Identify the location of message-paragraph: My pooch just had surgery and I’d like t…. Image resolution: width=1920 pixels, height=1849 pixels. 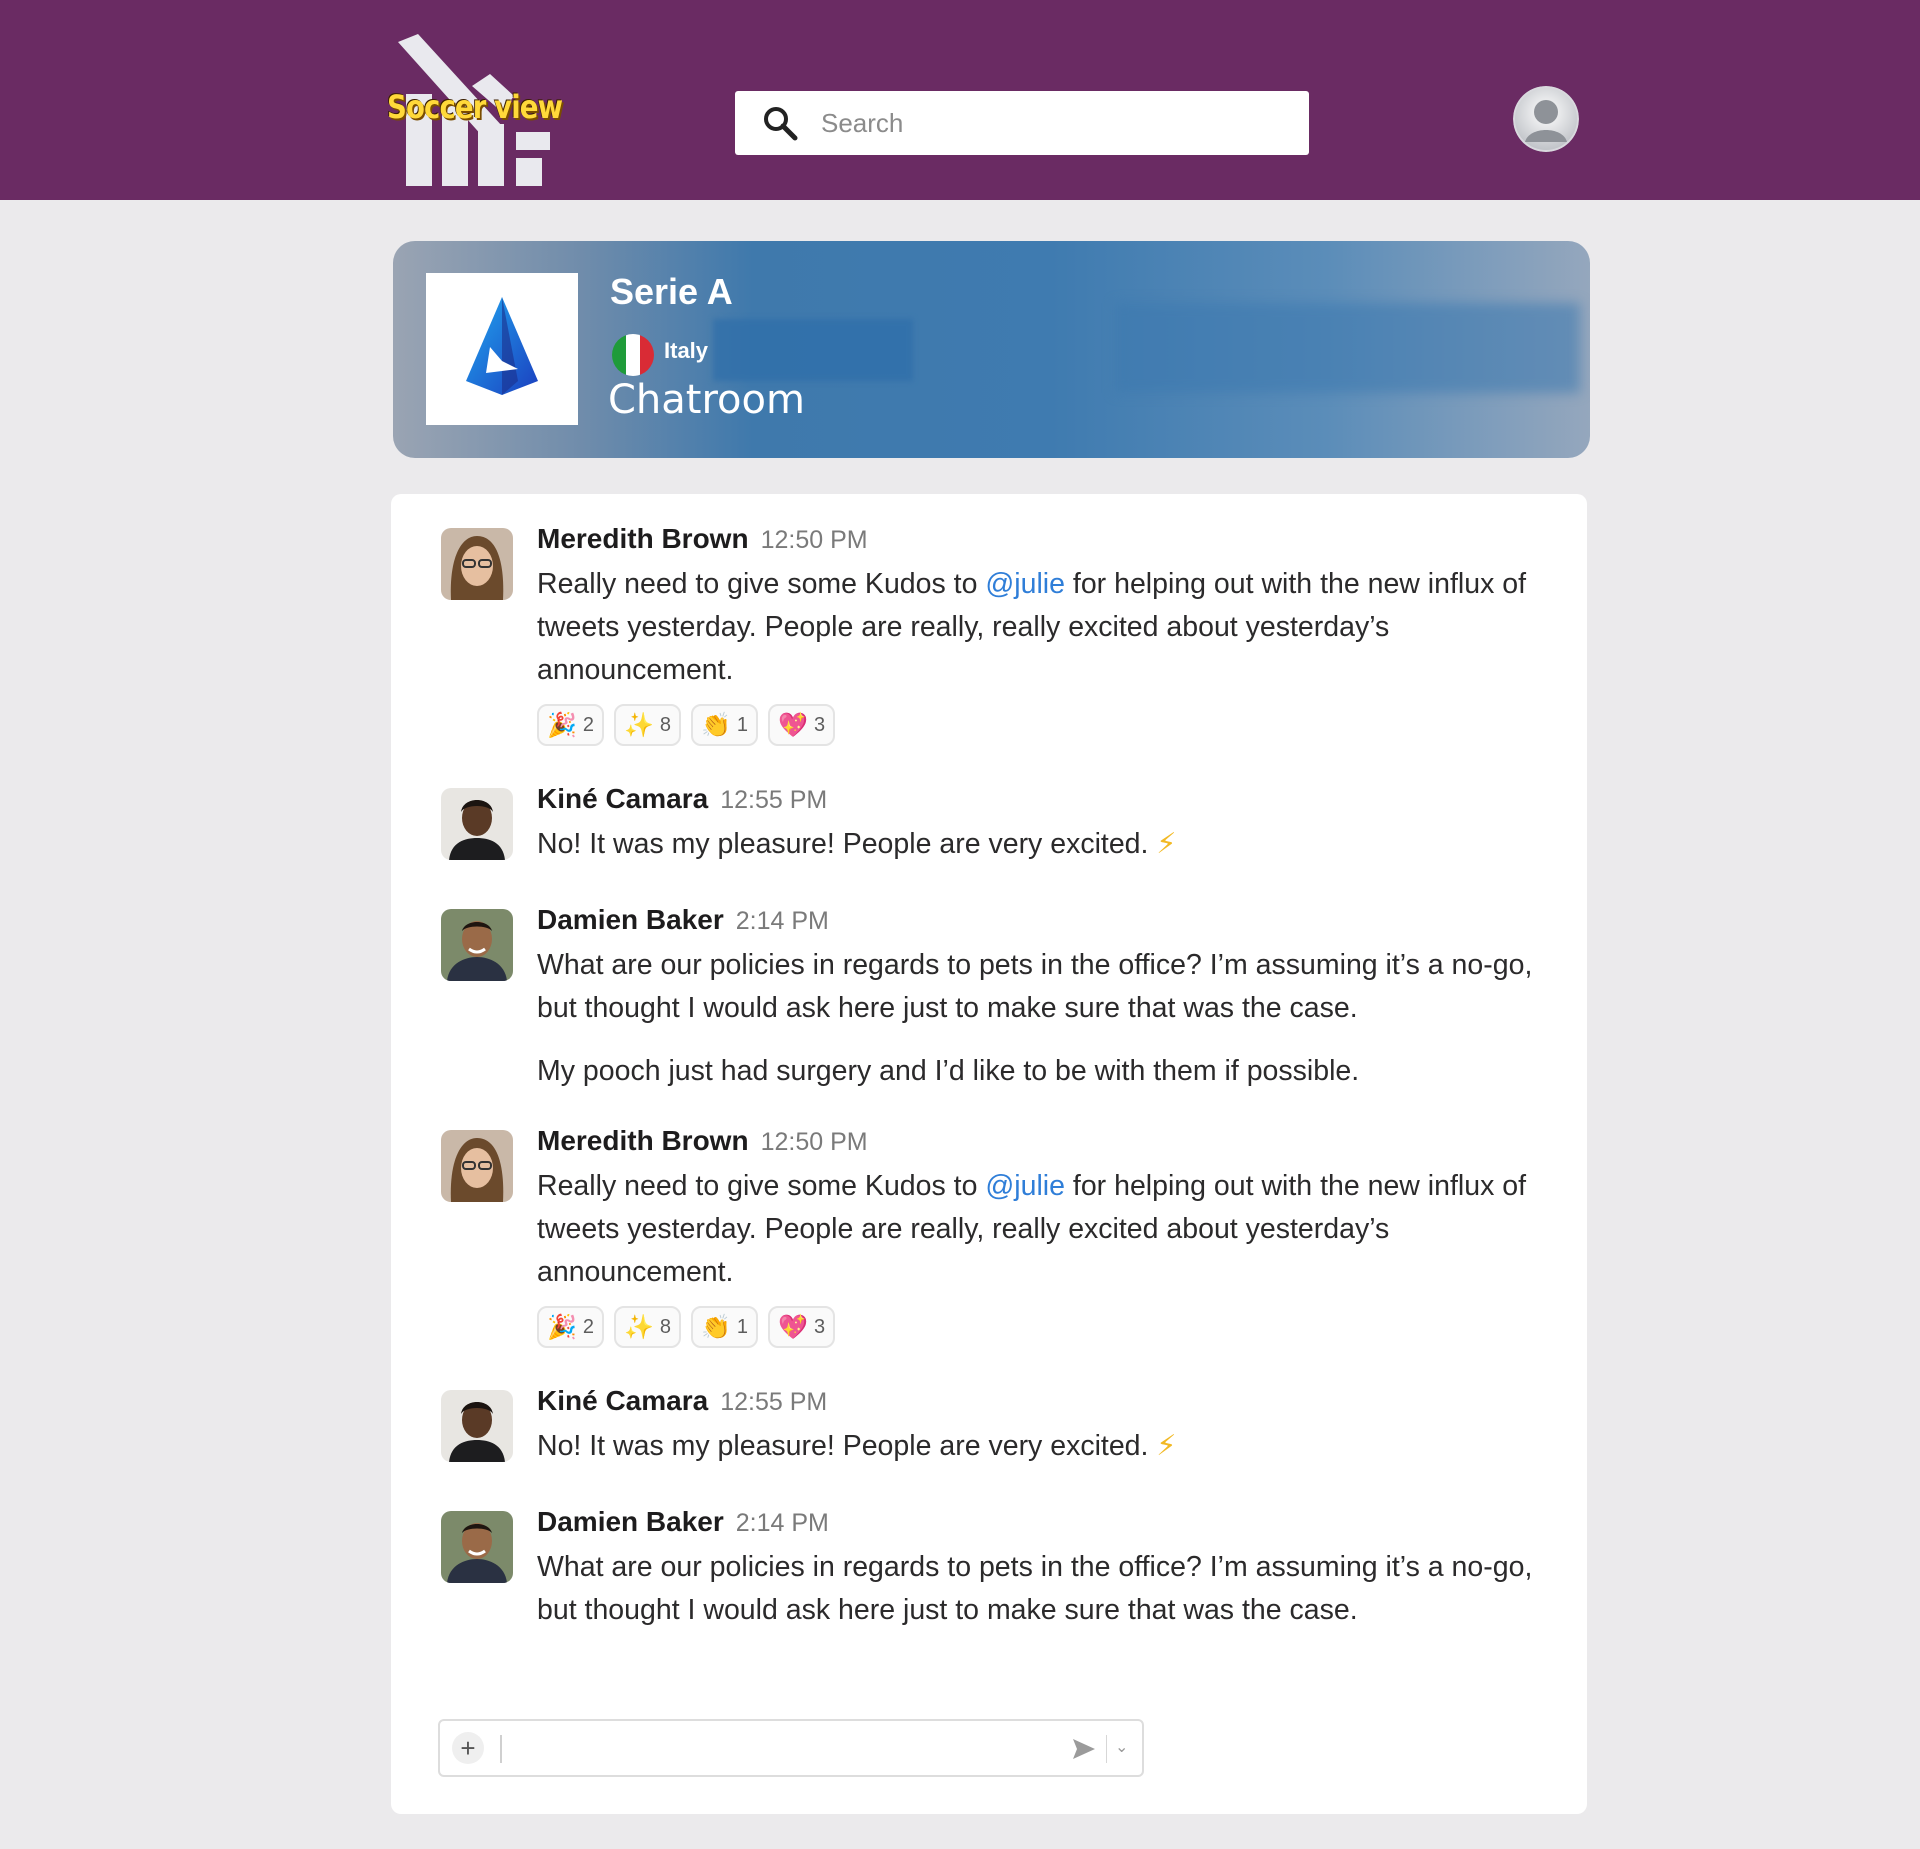
(948, 1071).